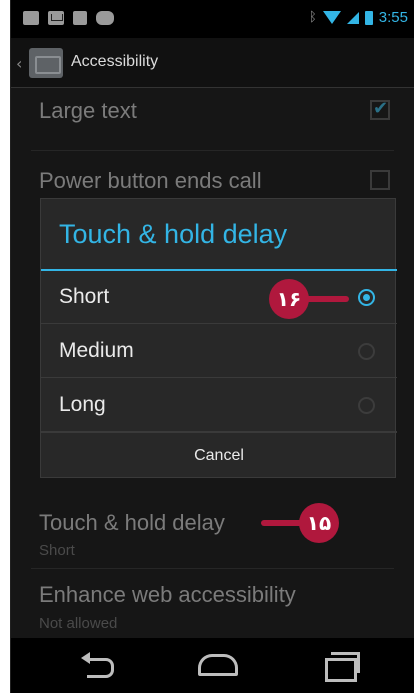  Describe the element at coordinates (82, 404) in the screenshot. I see `option-label: Long` at that location.